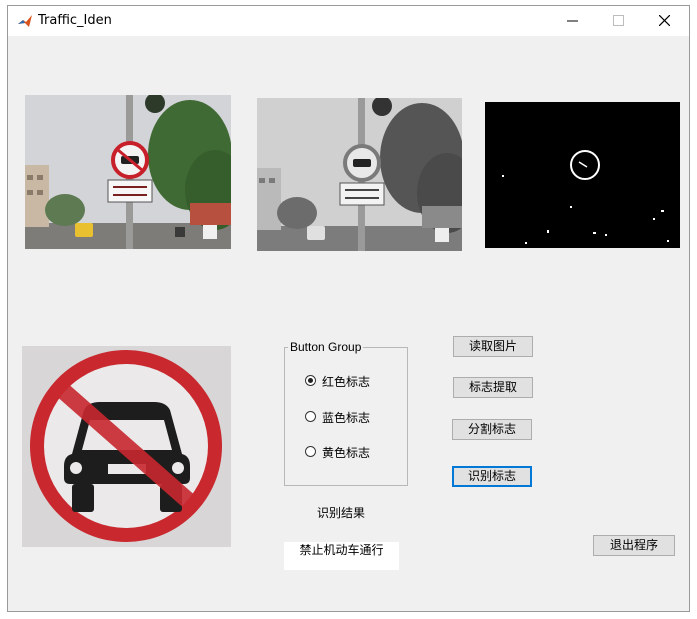  What do you see at coordinates (634, 545) in the screenshot?
I see `exit-button: 退出程序` at bounding box center [634, 545].